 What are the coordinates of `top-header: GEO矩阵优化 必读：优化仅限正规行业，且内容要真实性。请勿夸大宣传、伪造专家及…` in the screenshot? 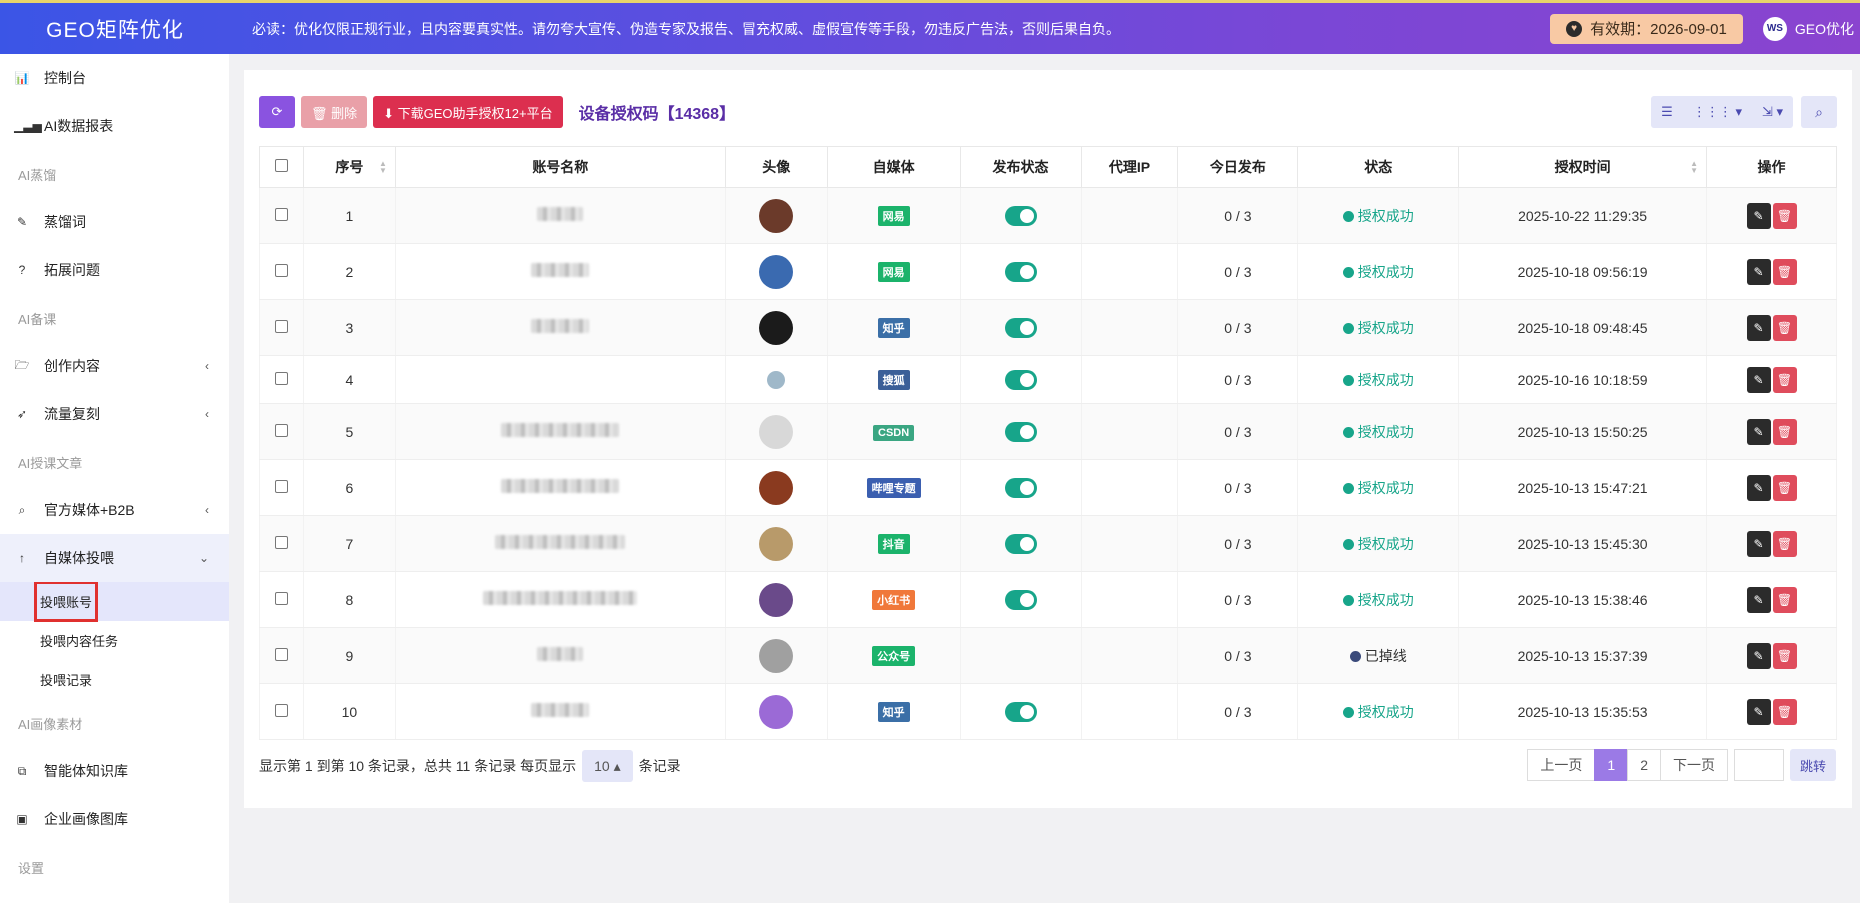 It's located at (930, 27).